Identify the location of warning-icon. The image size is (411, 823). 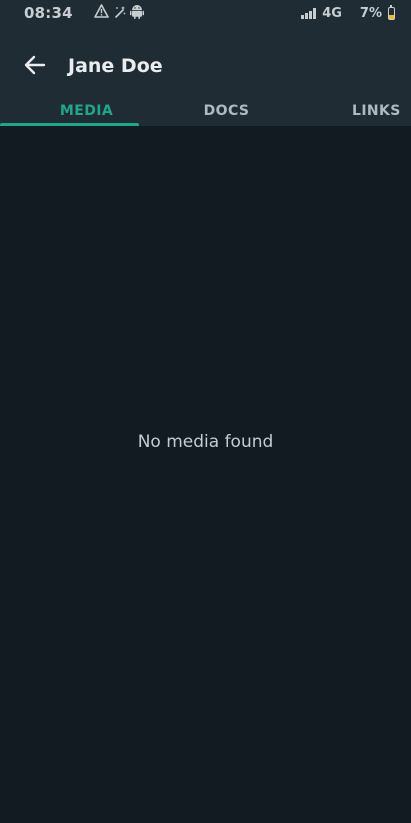
(101, 13).